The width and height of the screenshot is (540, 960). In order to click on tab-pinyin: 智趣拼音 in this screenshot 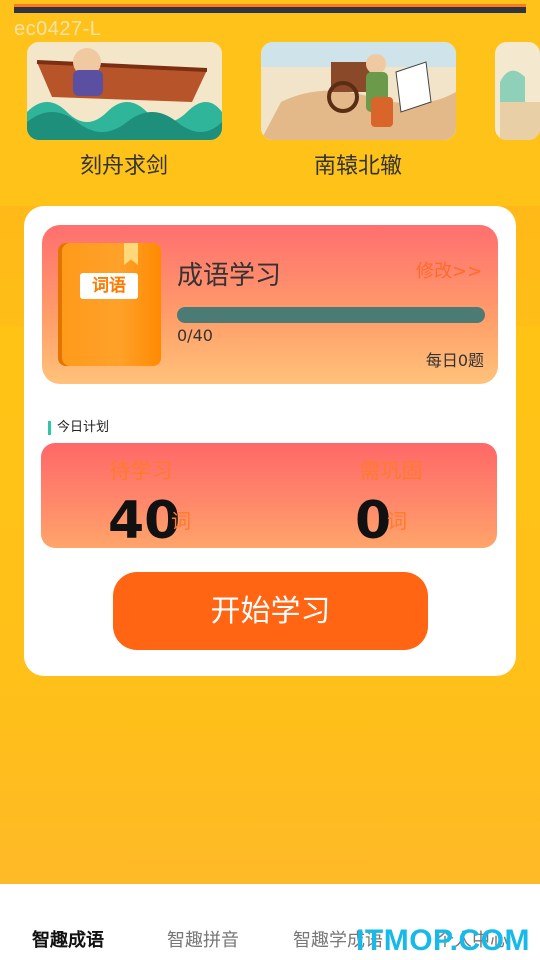, I will do `click(203, 939)`.